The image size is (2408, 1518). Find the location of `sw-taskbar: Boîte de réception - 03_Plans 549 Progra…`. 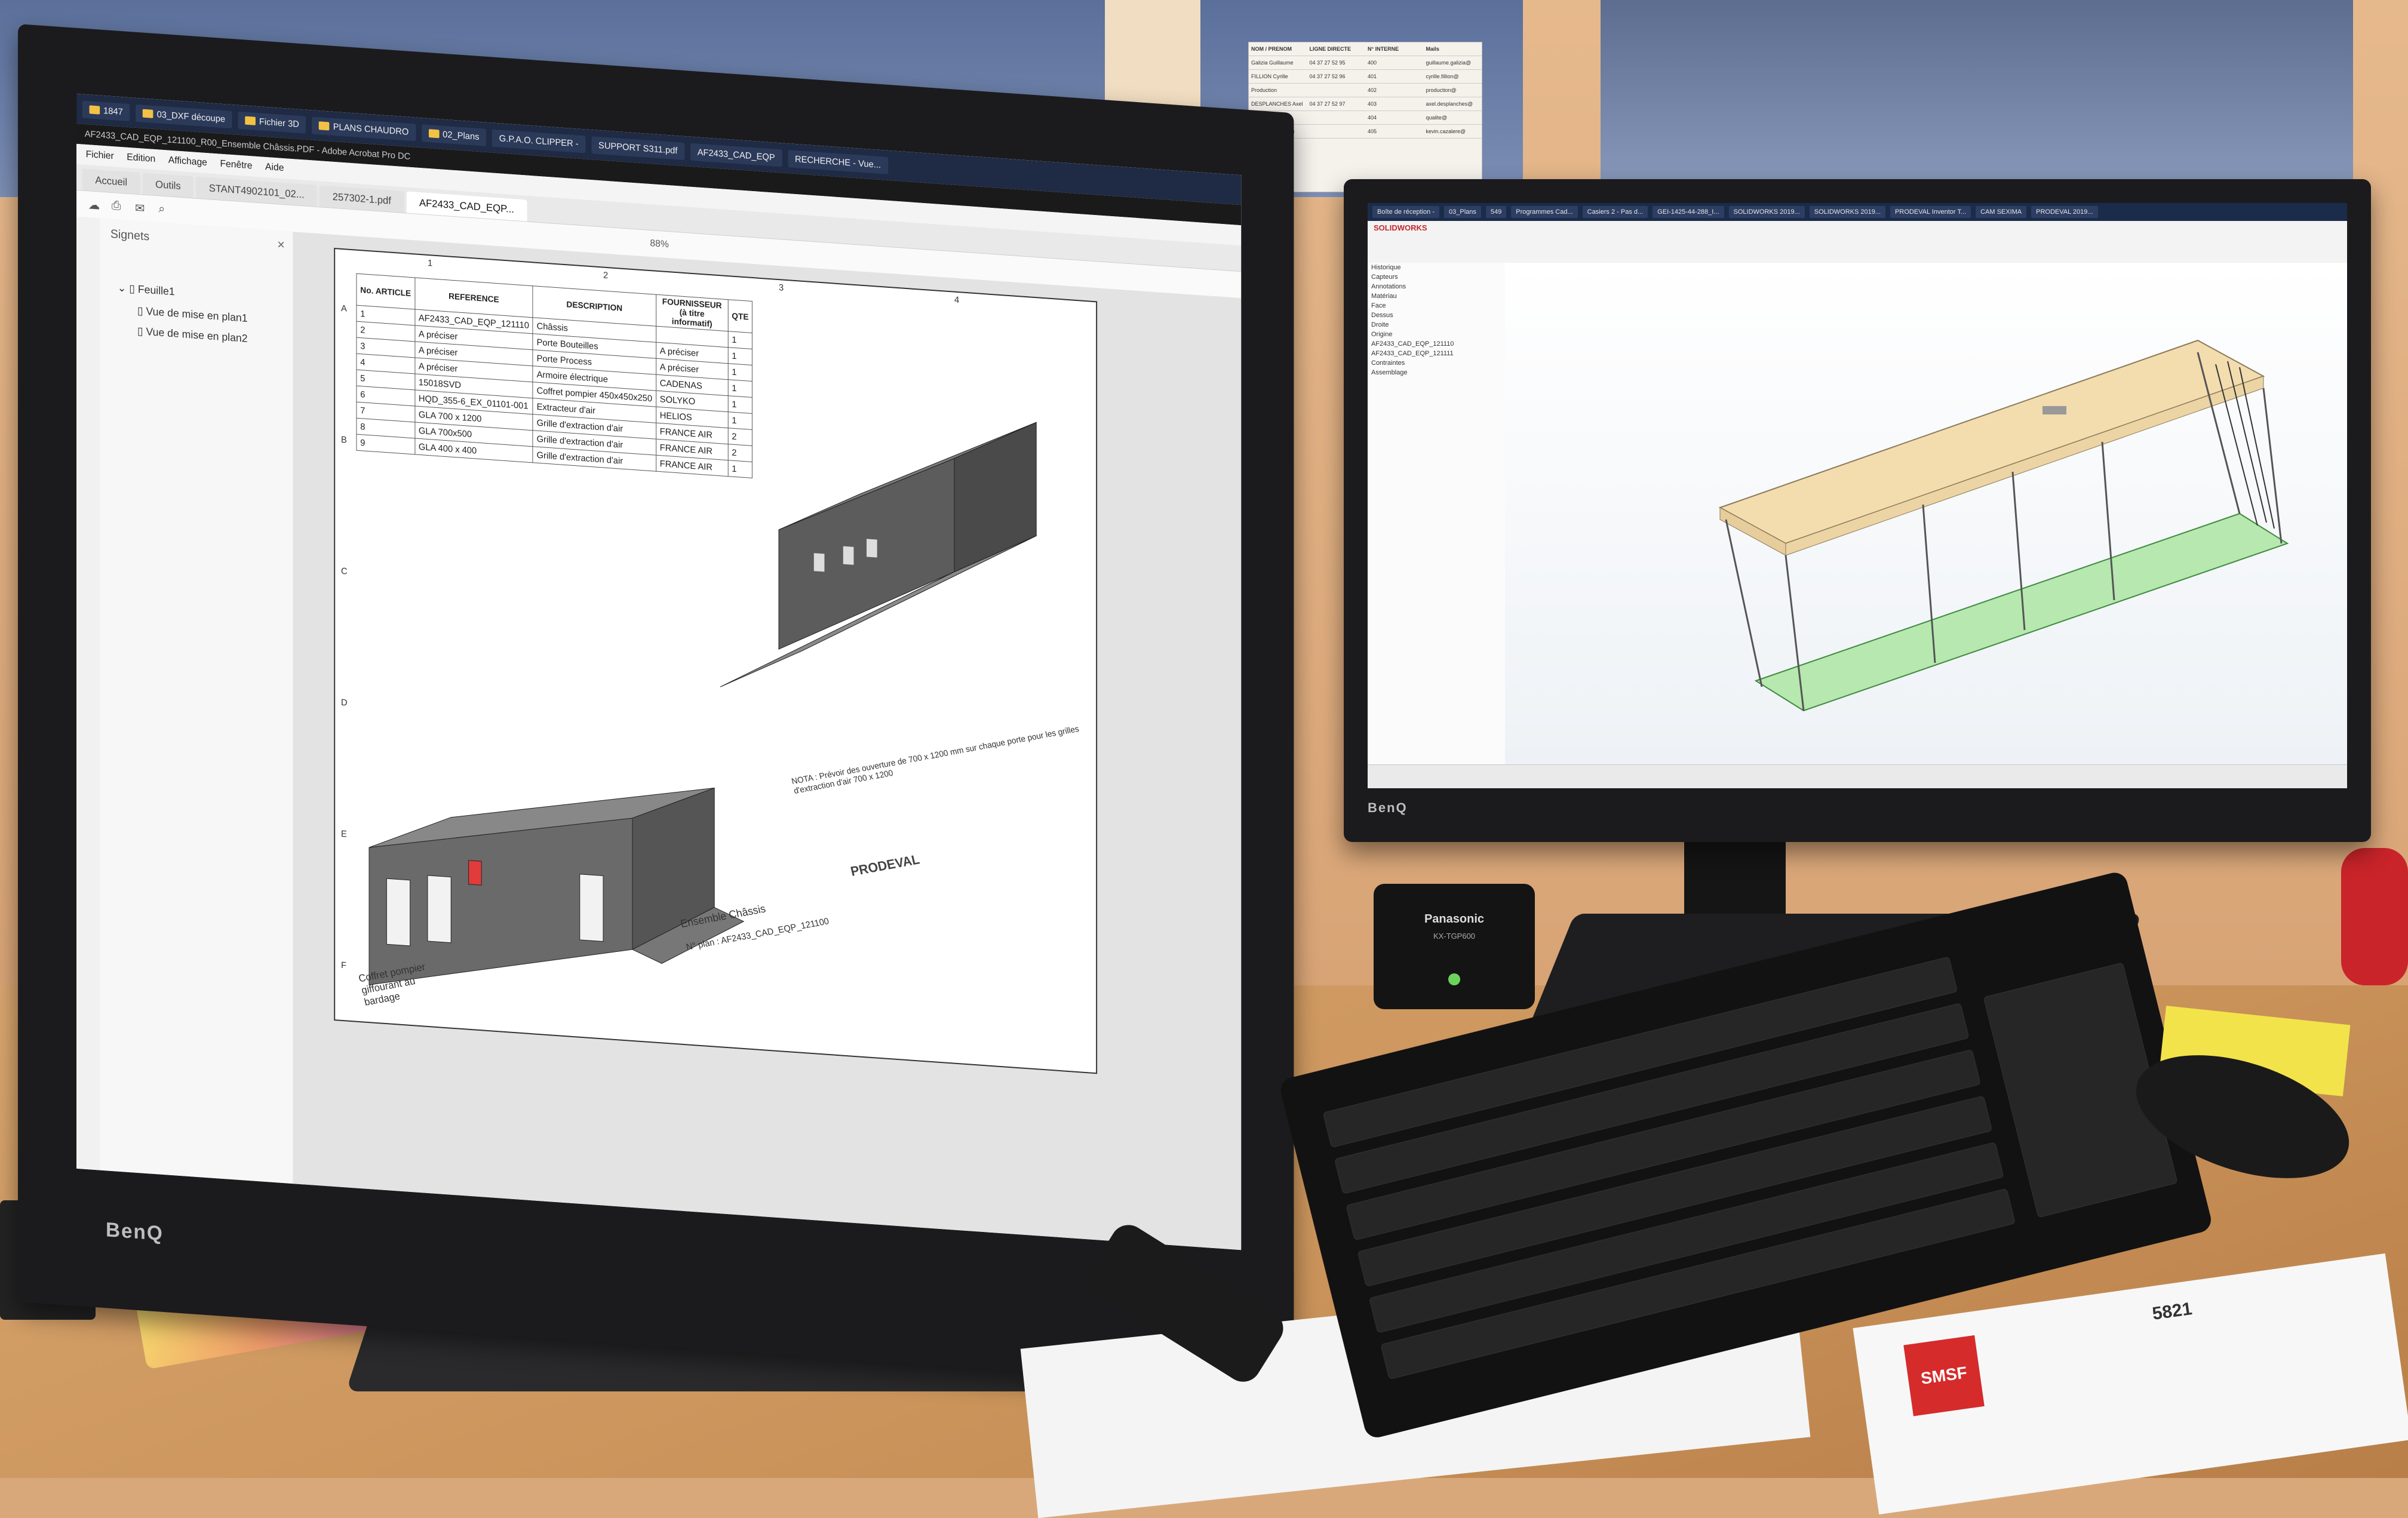

sw-taskbar: Boîte de réception - 03_Plans 549 Progra… is located at coordinates (1857, 212).